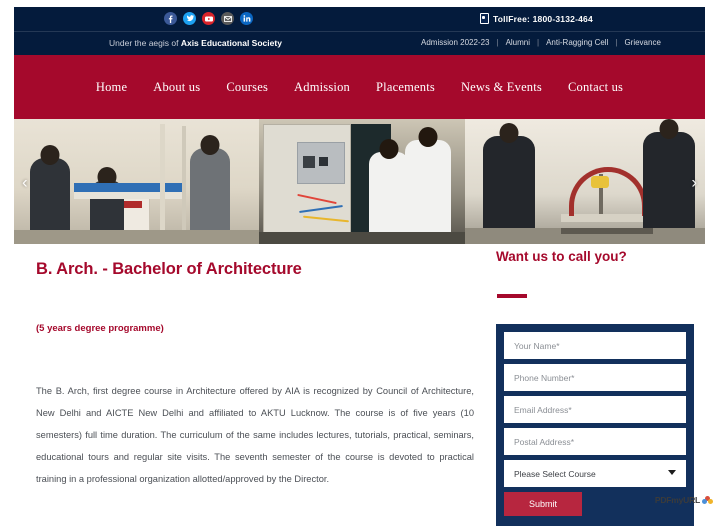 The image size is (719, 526). I want to click on submit-button: Submit, so click(543, 504).